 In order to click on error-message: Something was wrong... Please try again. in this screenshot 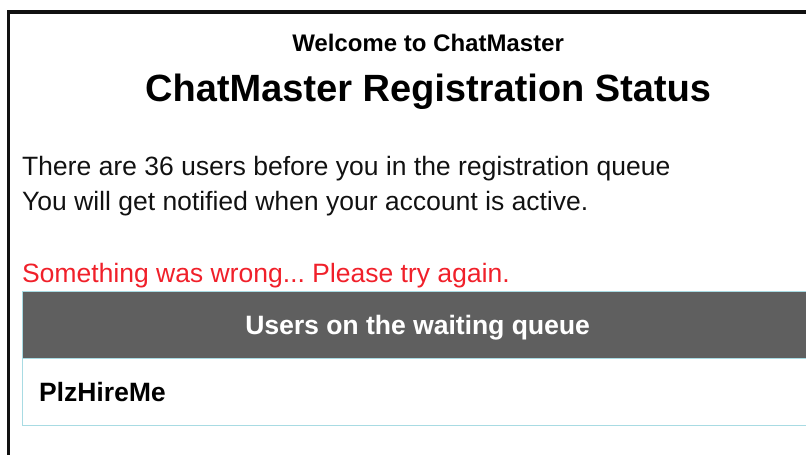, I will do `click(266, 273)`.